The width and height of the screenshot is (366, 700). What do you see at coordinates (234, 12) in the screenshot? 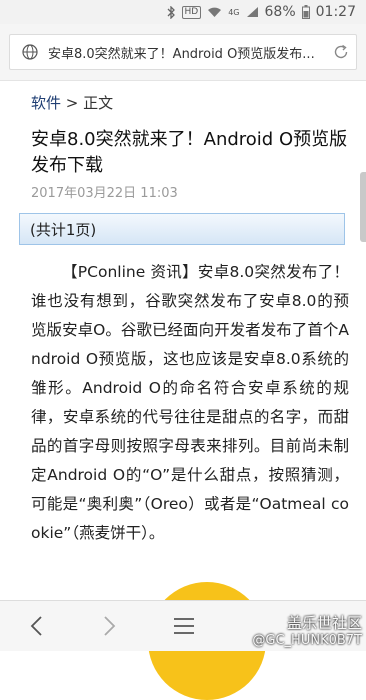
I see `network-type: 4G` at bounding box center [234, 12].